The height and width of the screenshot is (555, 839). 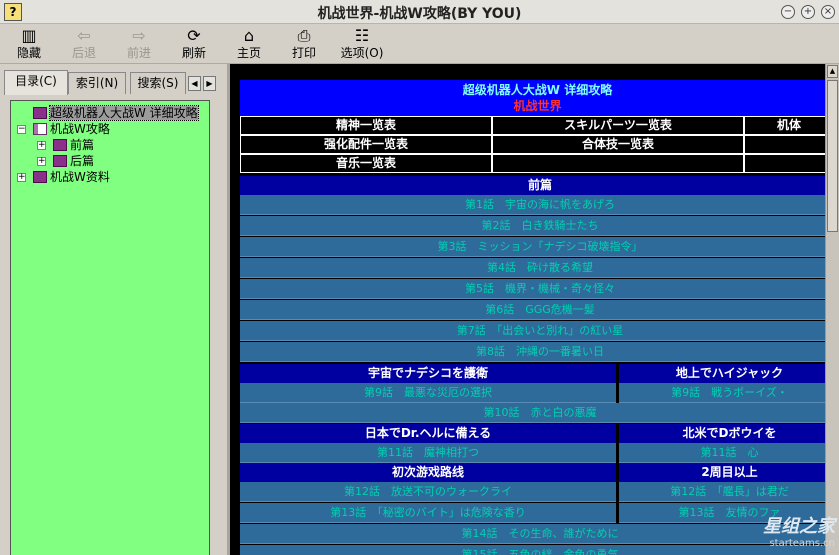 I want to click on tree-item-part1: 前篇, so click(x=73, y=145).